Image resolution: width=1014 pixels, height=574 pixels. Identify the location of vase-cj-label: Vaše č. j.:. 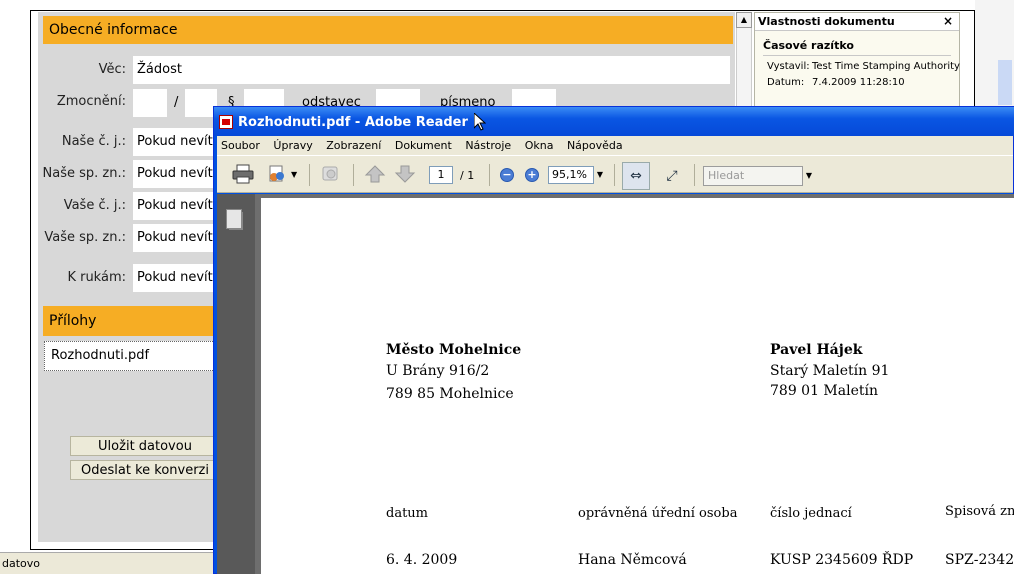
(94, 205).